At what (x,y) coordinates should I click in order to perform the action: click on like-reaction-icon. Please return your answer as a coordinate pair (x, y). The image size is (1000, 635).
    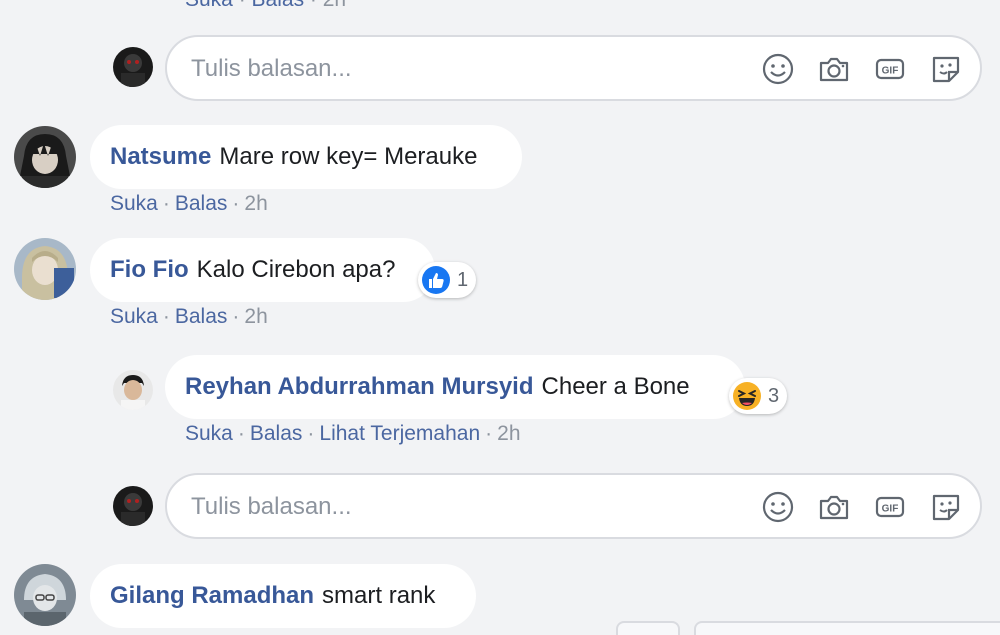
    Looking at the image, I should click on (436, 280).